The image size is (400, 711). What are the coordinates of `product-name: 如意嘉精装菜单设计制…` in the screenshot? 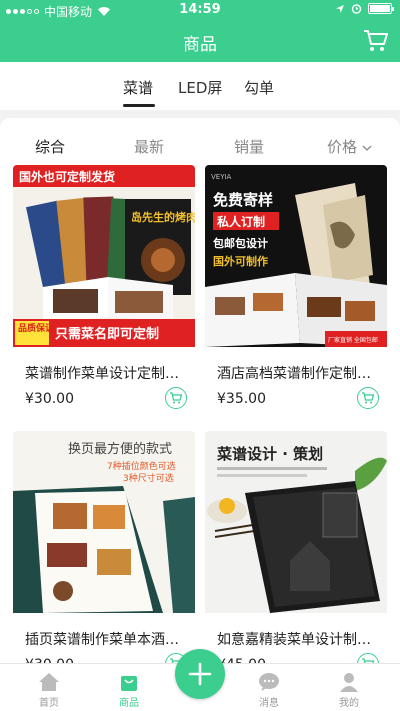 It's located at (294, 640).